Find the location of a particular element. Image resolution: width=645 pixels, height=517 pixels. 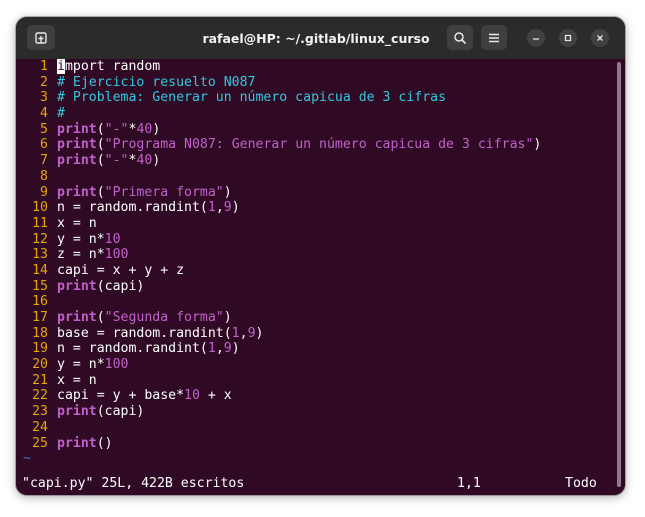

line-number: 25 is located at coordinates (40, 443).